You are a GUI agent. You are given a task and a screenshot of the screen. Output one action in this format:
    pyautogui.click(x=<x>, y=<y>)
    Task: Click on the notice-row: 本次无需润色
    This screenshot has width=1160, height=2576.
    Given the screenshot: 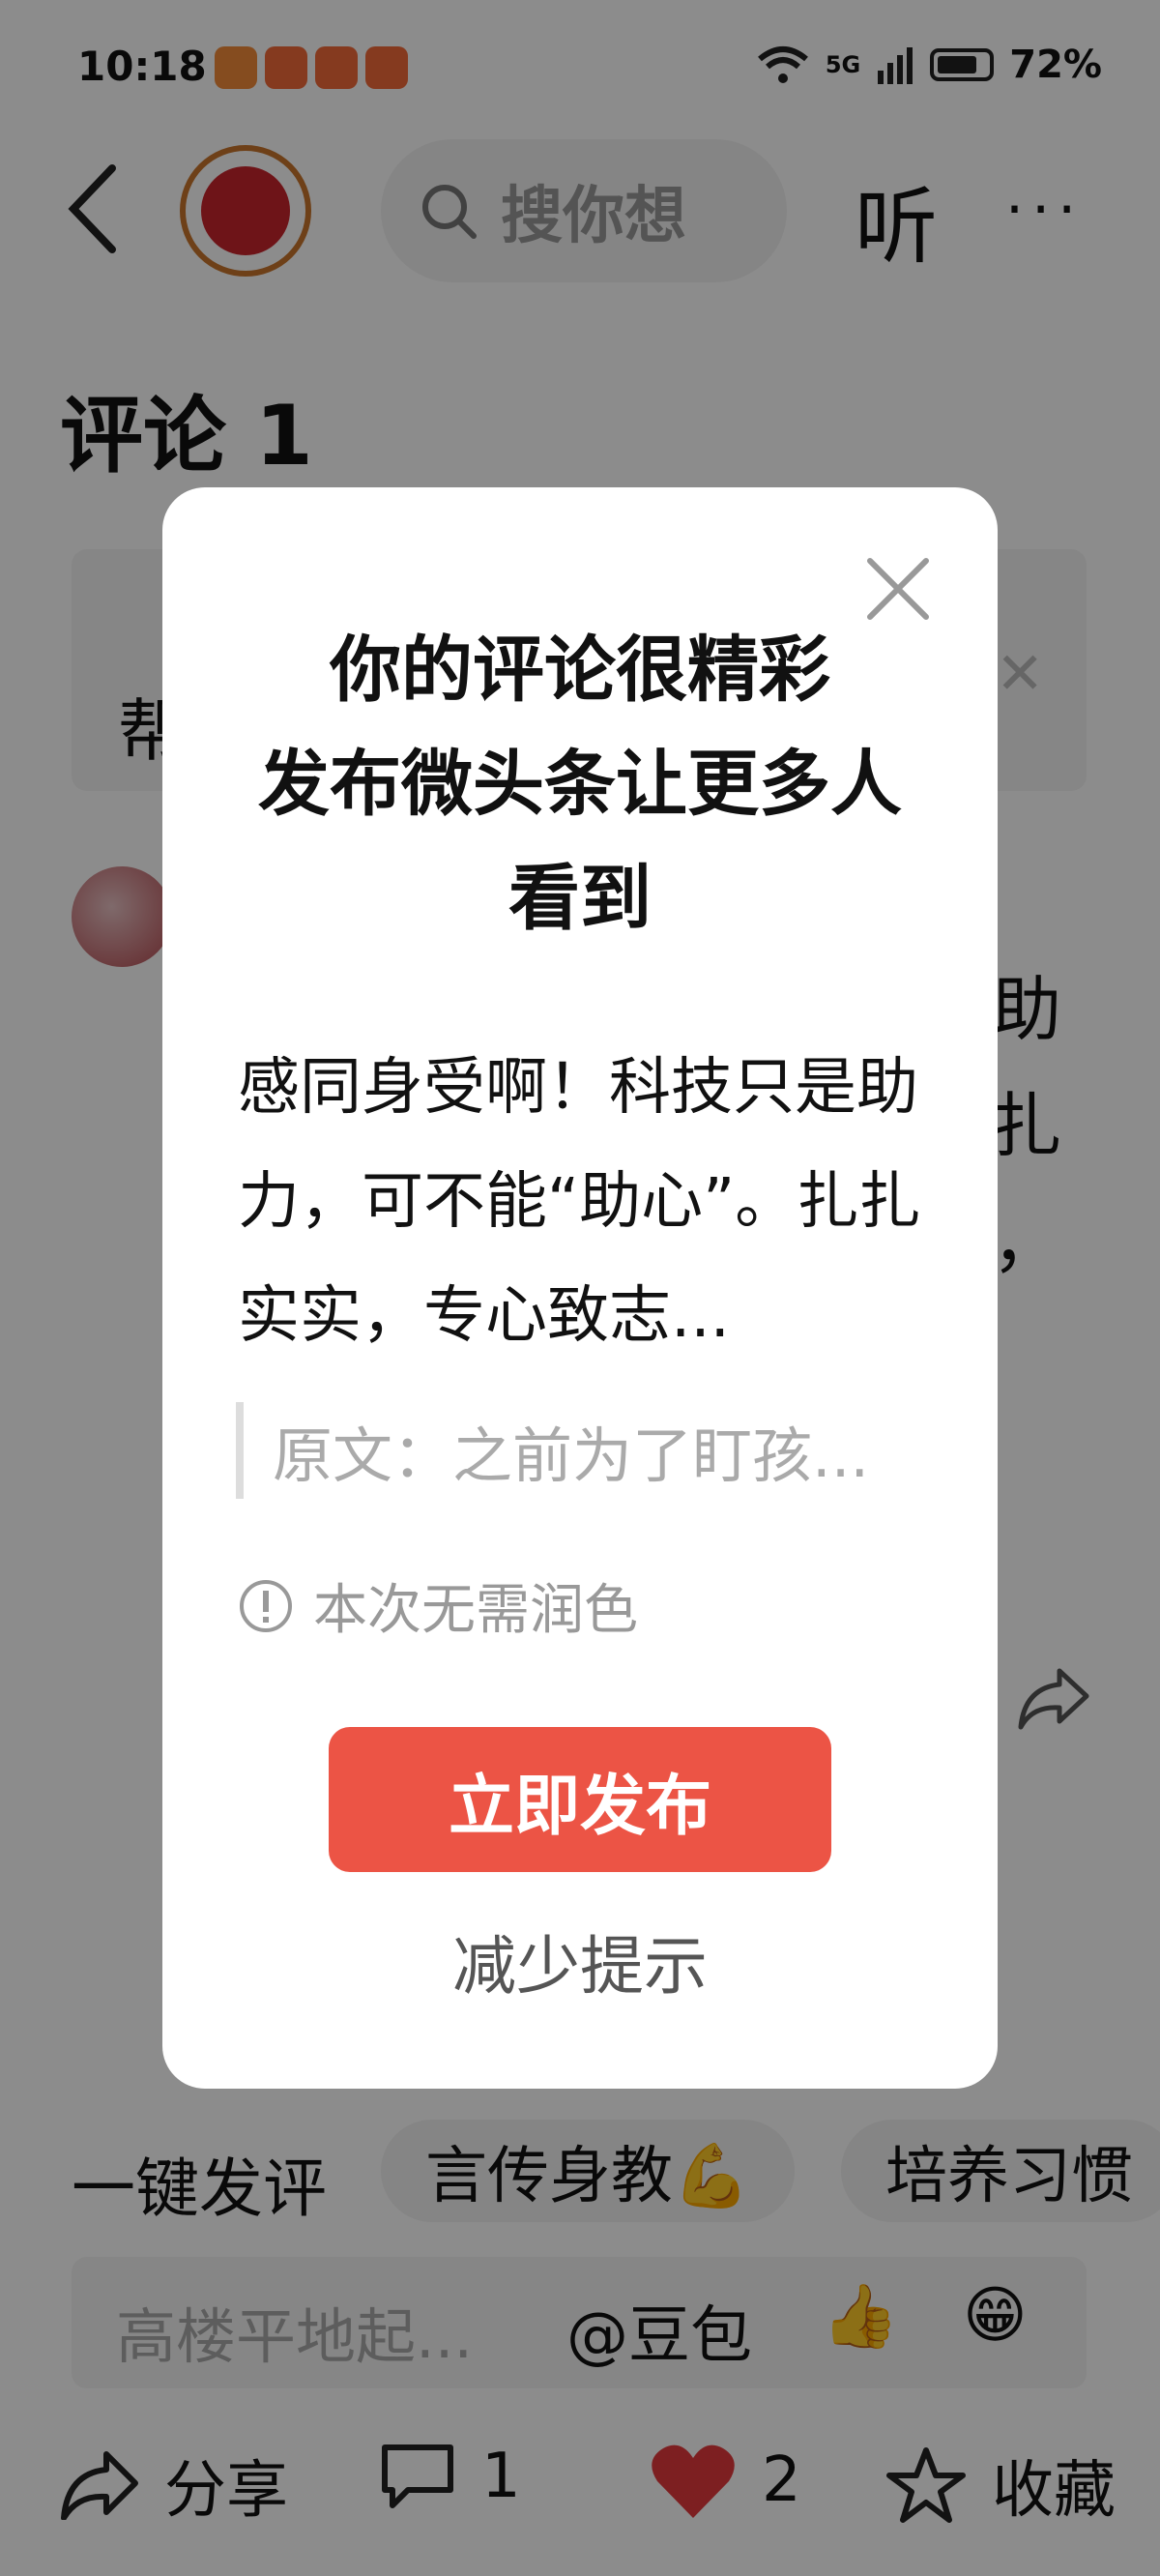 What is the action you would take?
    pyautogui.click(x=438, y=1605)
    